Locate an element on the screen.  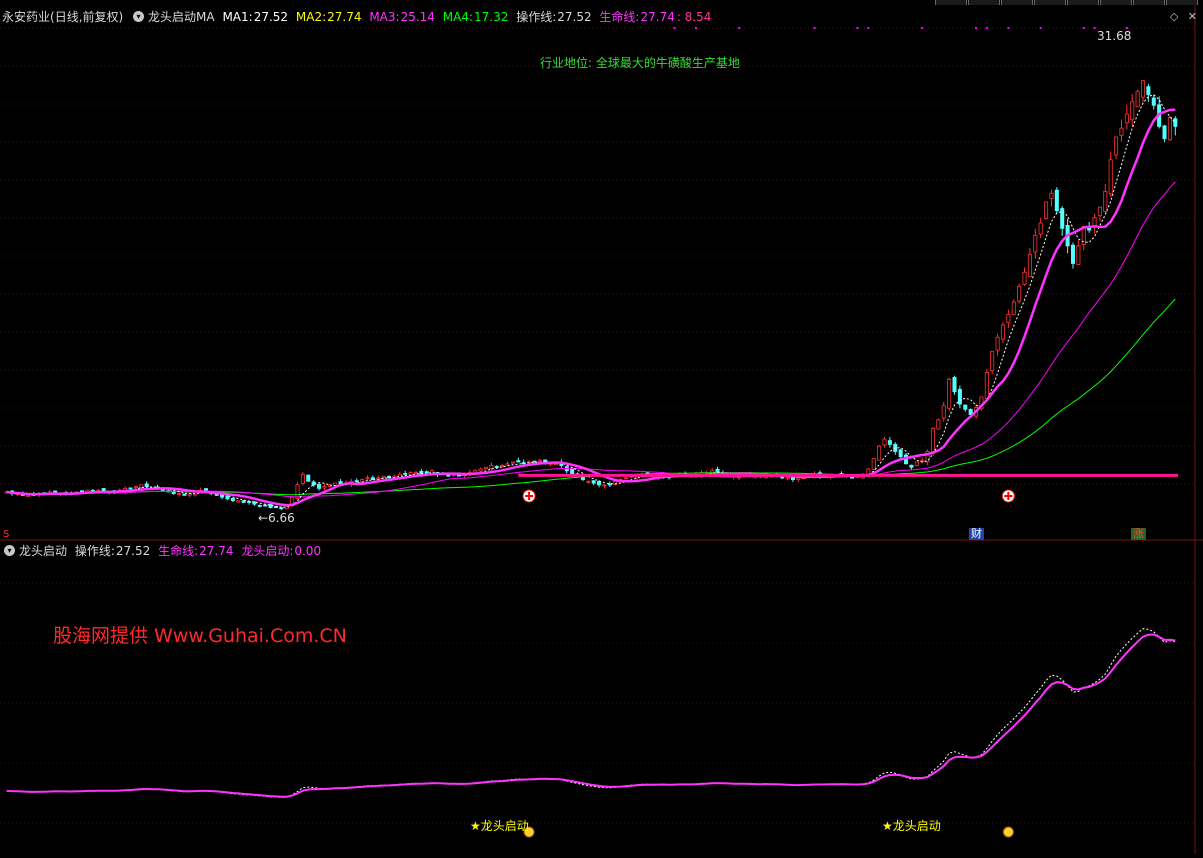
limit-up-badge-text: 涨 is located at coordinates (1138, 533).